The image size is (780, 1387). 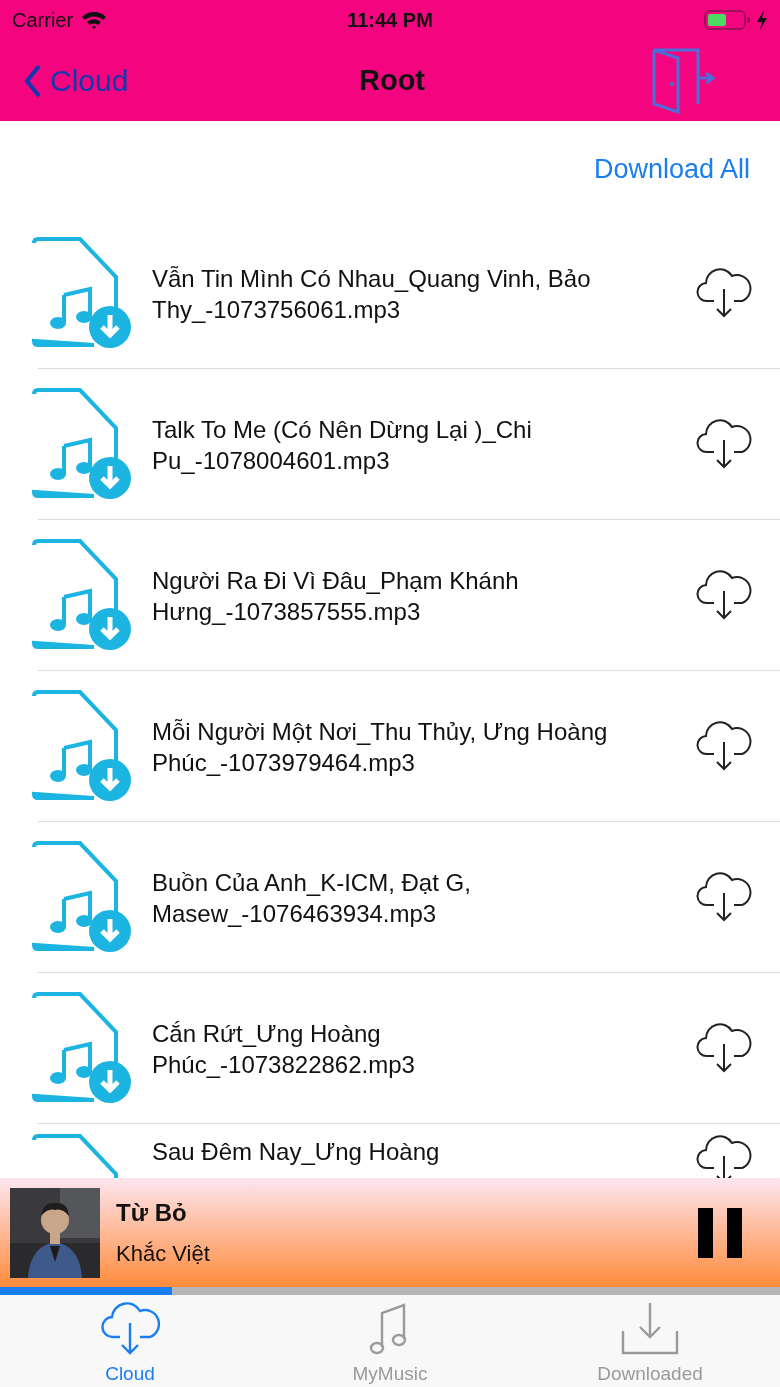 I want to click on file-row: Talk To Me (Có Nên Dừng Lại )_Chi Pu_-1078004601.mp3, so click(x=390, y=444).